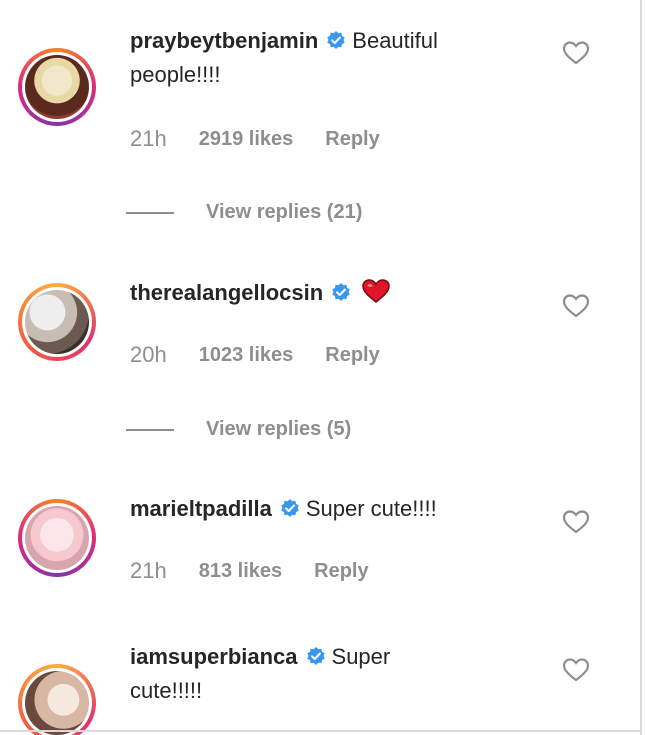  I want to click on bottom-border, so click(320, 731).